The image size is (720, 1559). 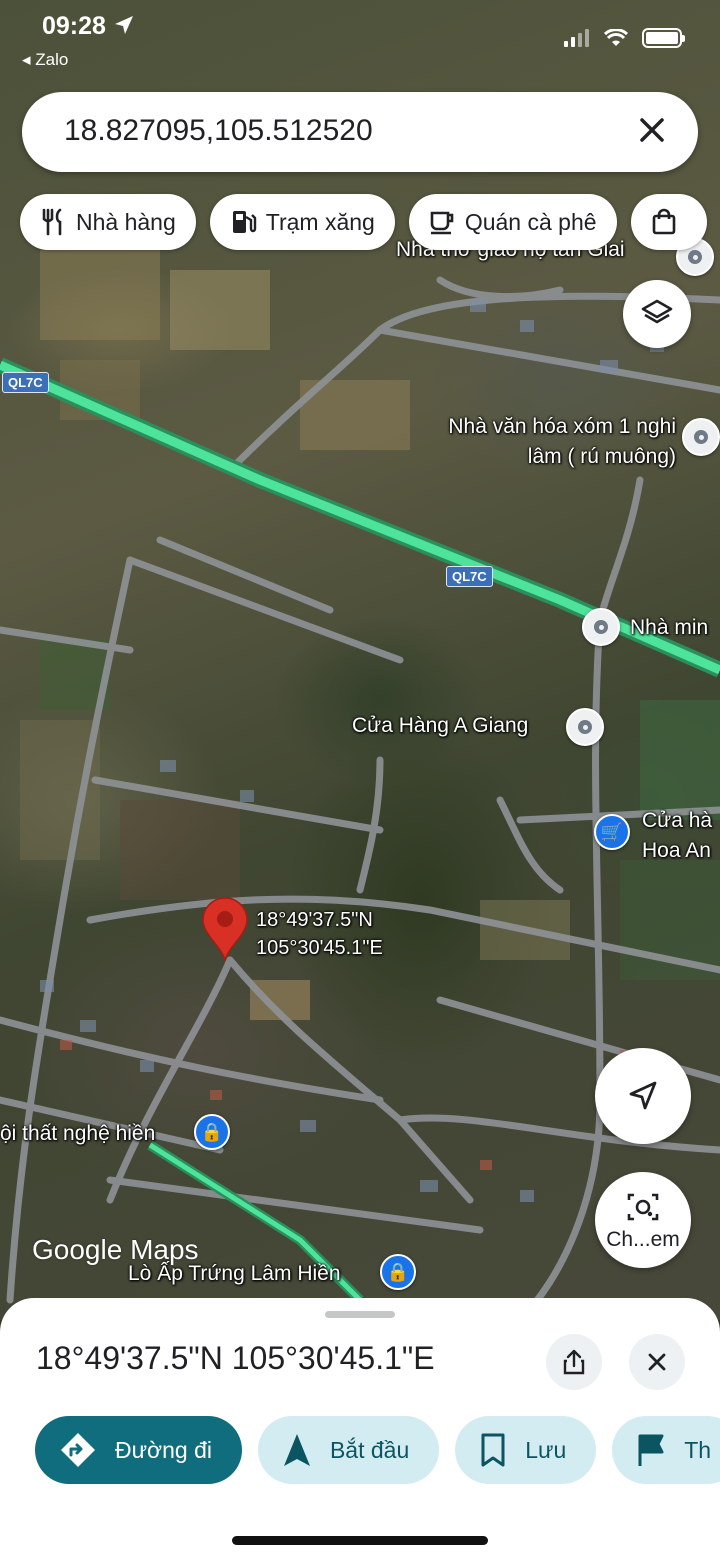 I want to click on chip-restaurant: Nhà hàng, so click(x=108, y=222).